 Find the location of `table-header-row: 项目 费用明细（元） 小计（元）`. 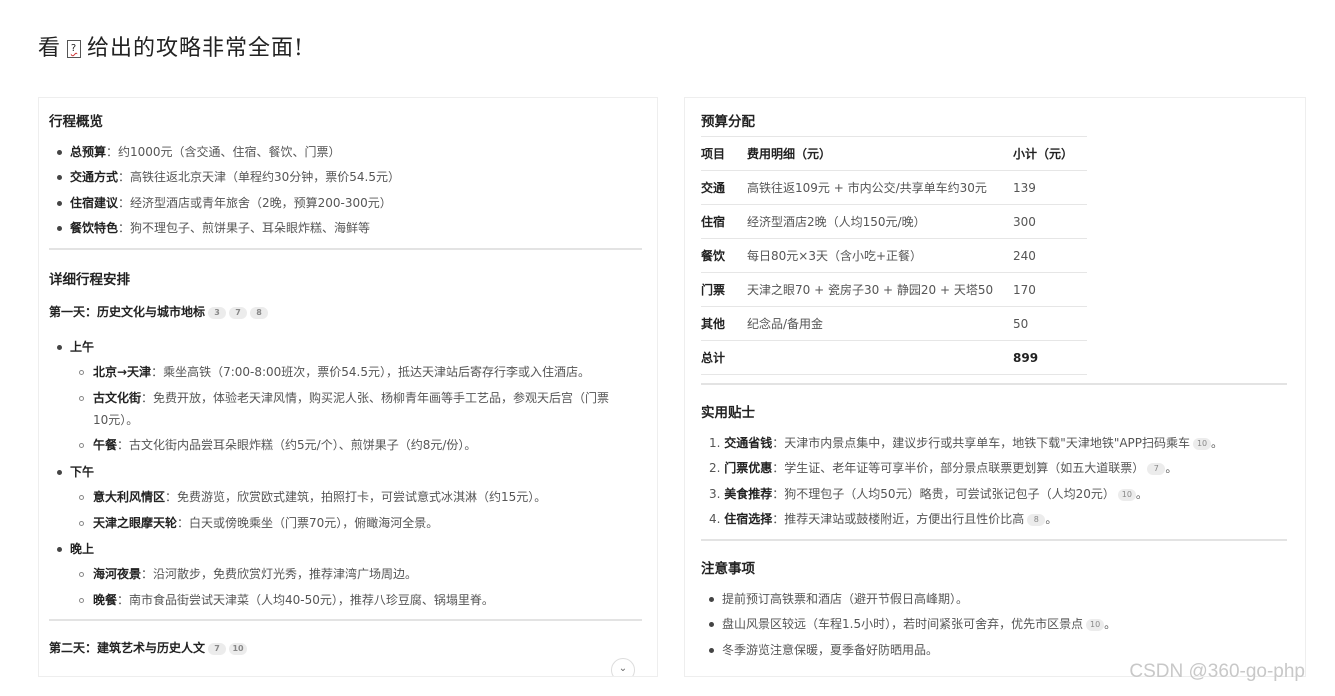

table-header-row: 项目 费用明细（元） 小计（元） is located at coordinates (894, 153).